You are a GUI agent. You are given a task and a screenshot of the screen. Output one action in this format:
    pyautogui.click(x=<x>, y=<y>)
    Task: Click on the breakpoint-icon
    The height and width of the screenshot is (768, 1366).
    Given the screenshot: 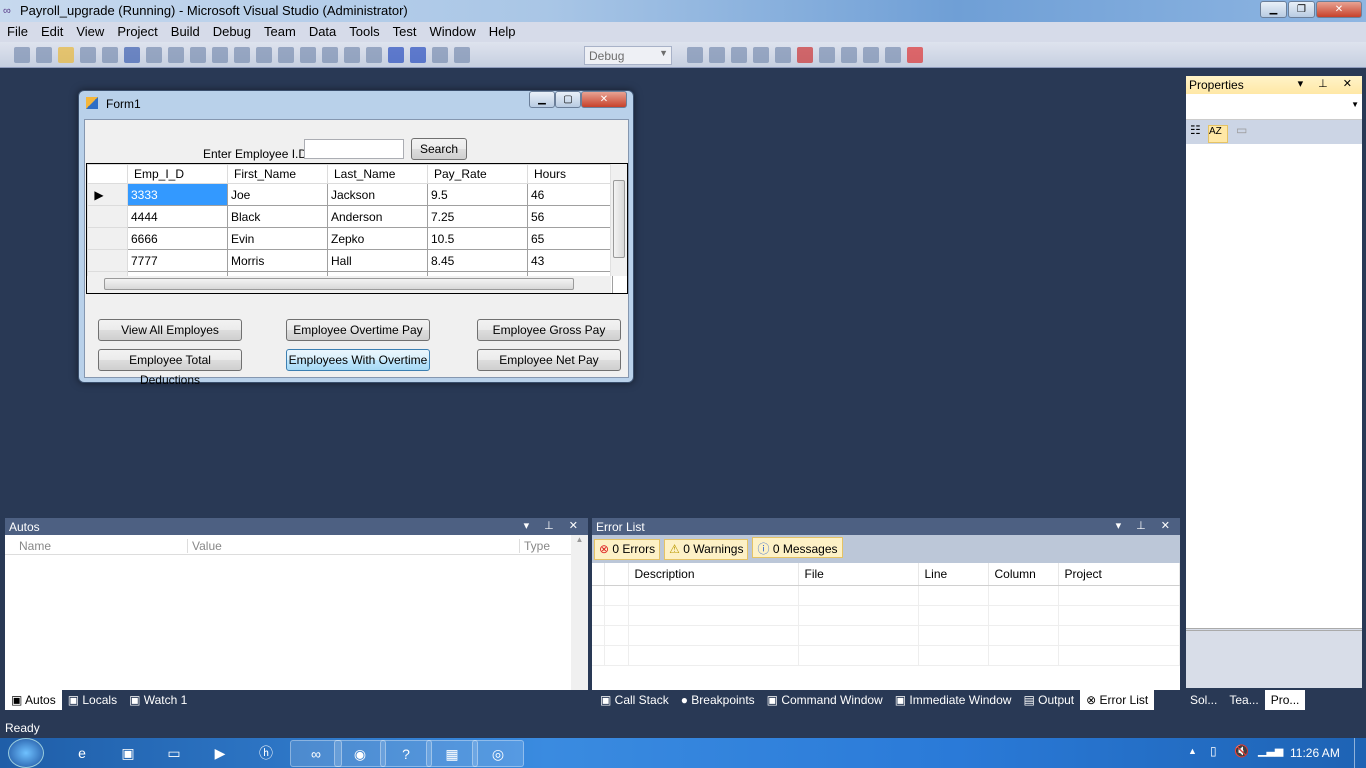 What is the action you would take?
    pyautogui.click(x=915, y=55)
    